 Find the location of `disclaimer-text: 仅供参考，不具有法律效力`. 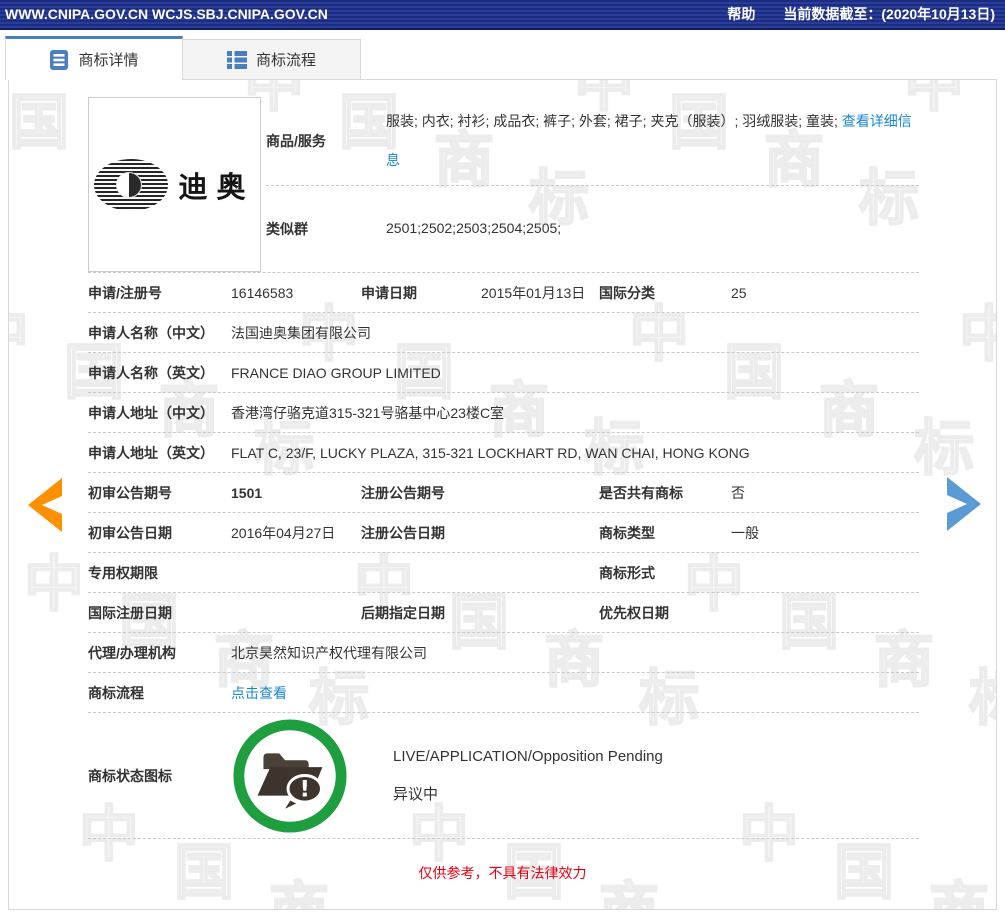

disclaimer-text: 仅供参考，不具有法律效力 is located at coordinates (502, 873).